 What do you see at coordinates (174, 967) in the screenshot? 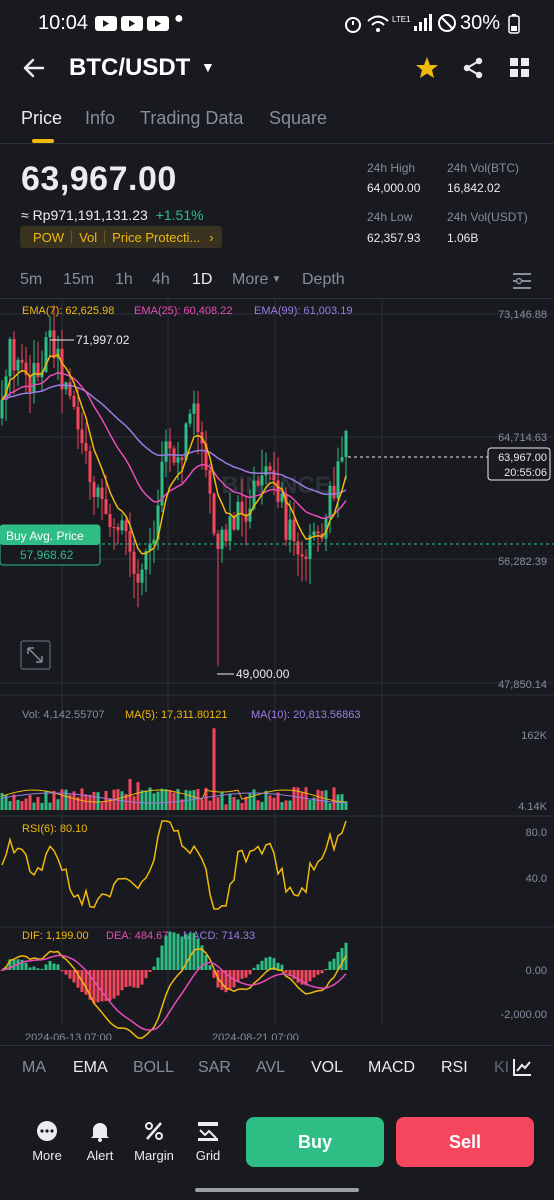
I see `macd-histogram` at bounding box center [174, 967].